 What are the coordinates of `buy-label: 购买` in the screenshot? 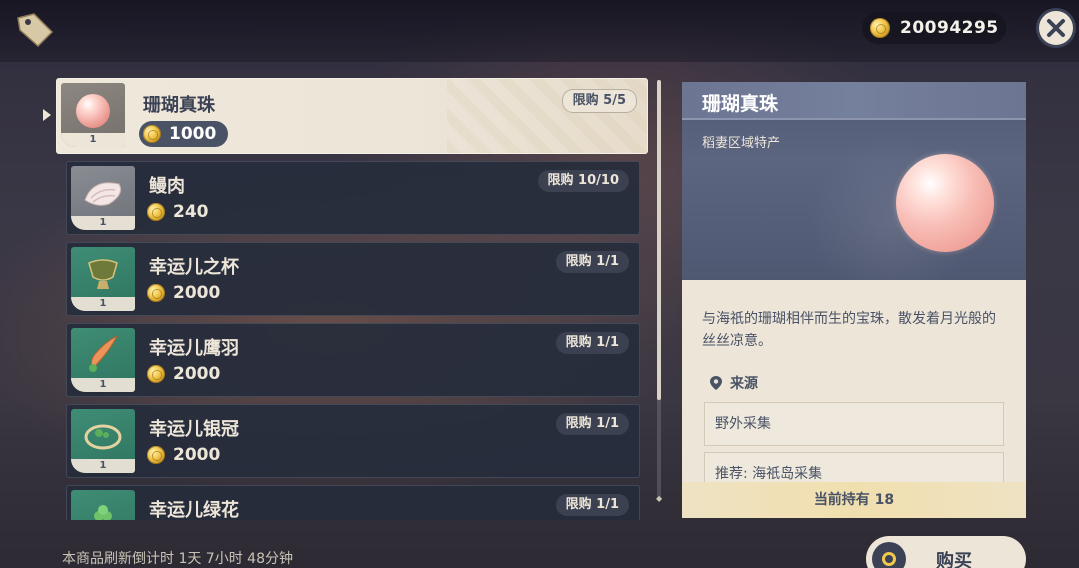 It's located at (954, 559).